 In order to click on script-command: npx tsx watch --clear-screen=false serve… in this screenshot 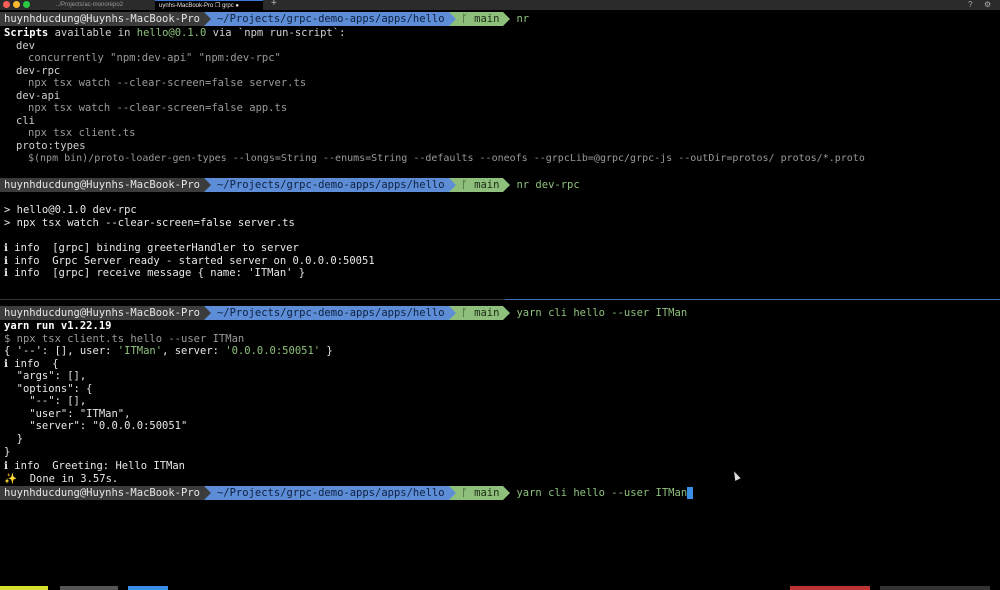, I will do `click(167, 83)`.